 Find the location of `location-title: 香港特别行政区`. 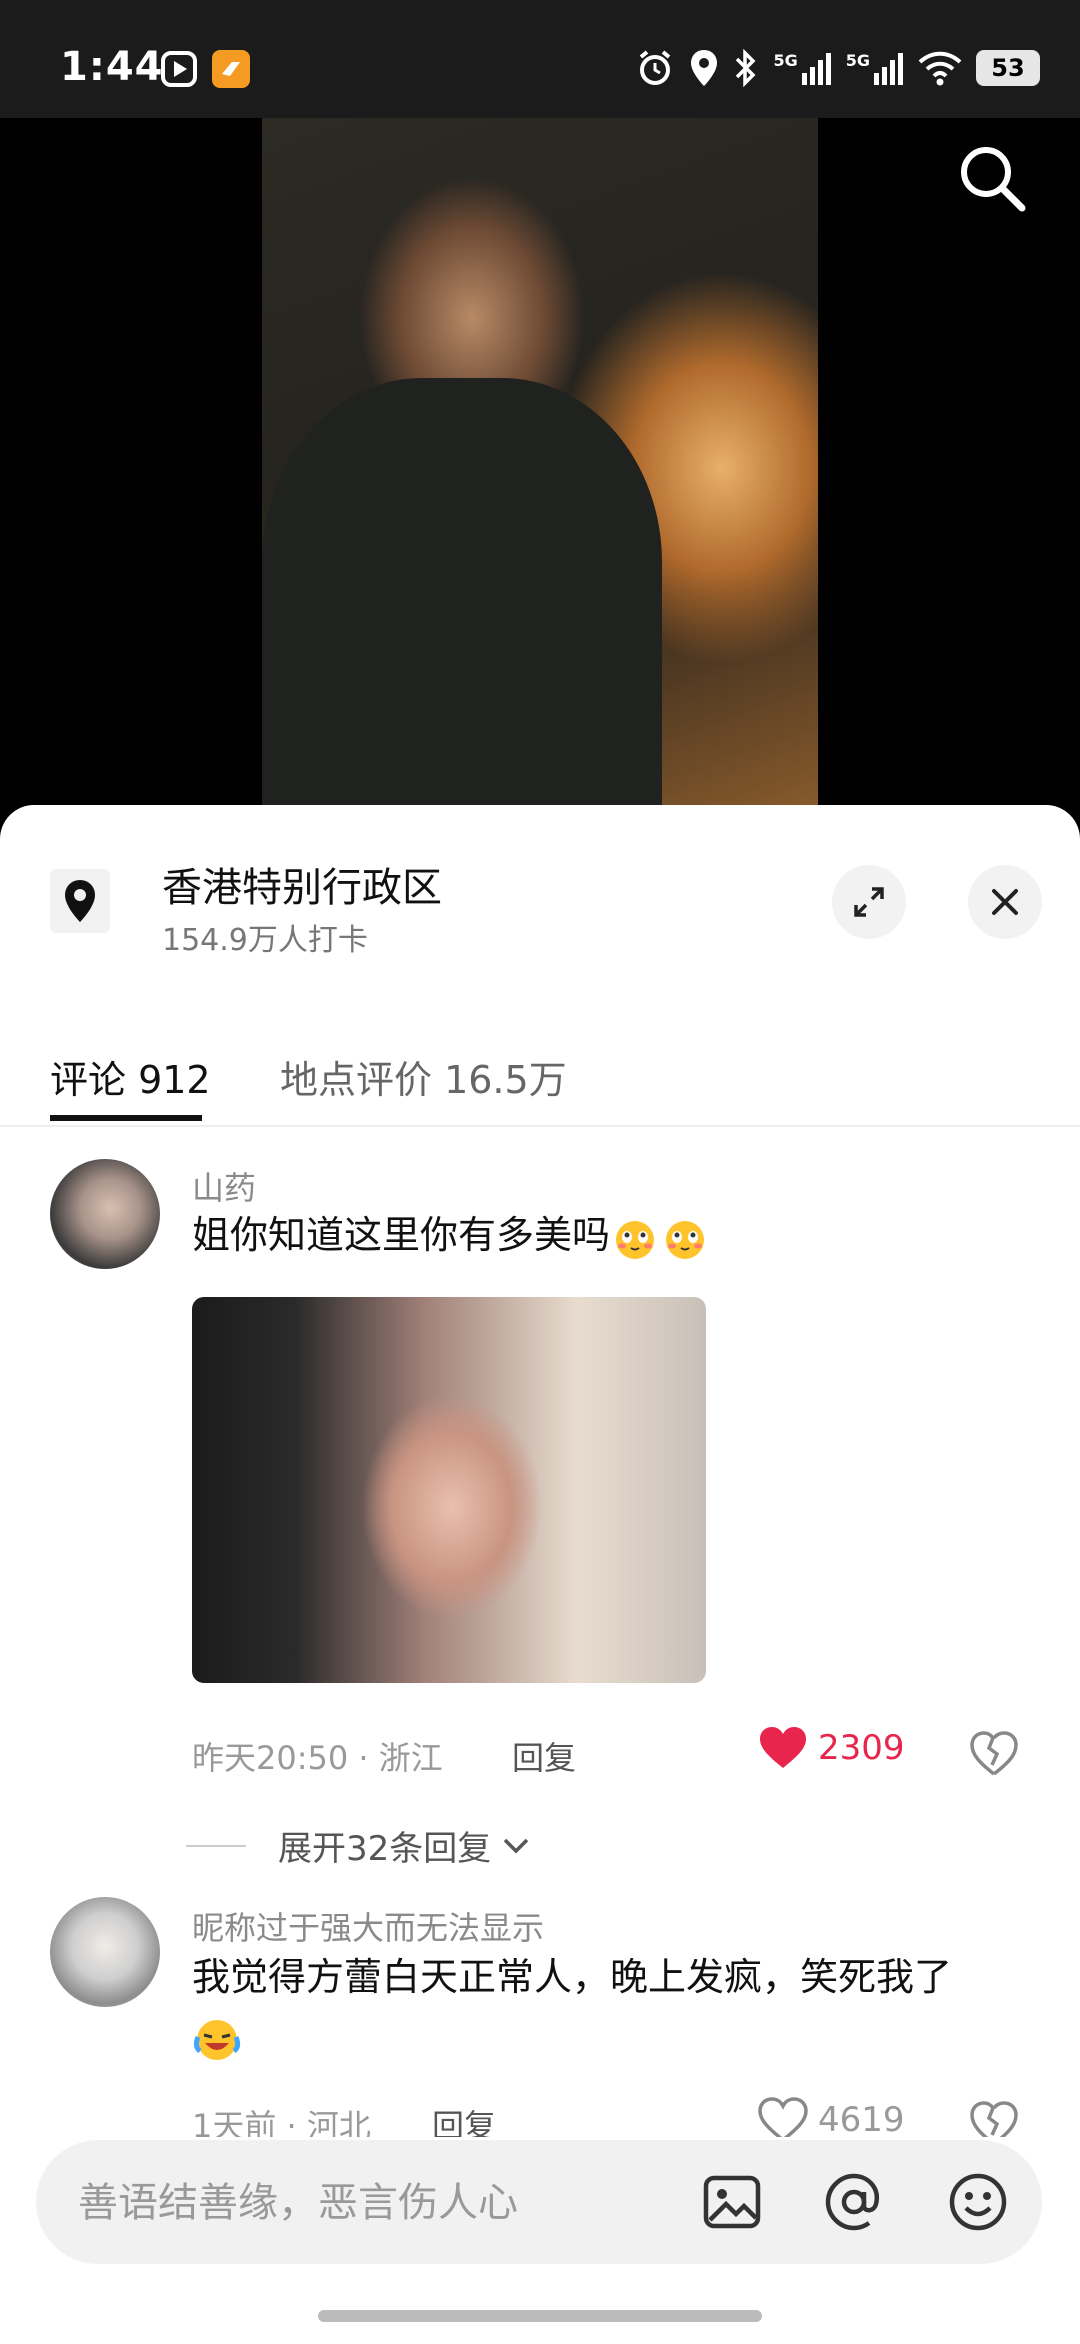

location-title: 香港特别行政区 is located at coordinates (302, 884).